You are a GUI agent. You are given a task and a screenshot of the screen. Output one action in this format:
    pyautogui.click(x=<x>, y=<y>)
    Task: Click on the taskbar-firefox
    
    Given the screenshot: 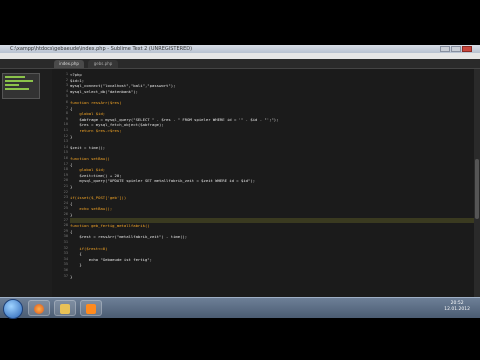 What is the action you would take?
    pyautogui.click(x=39, y=308)
    